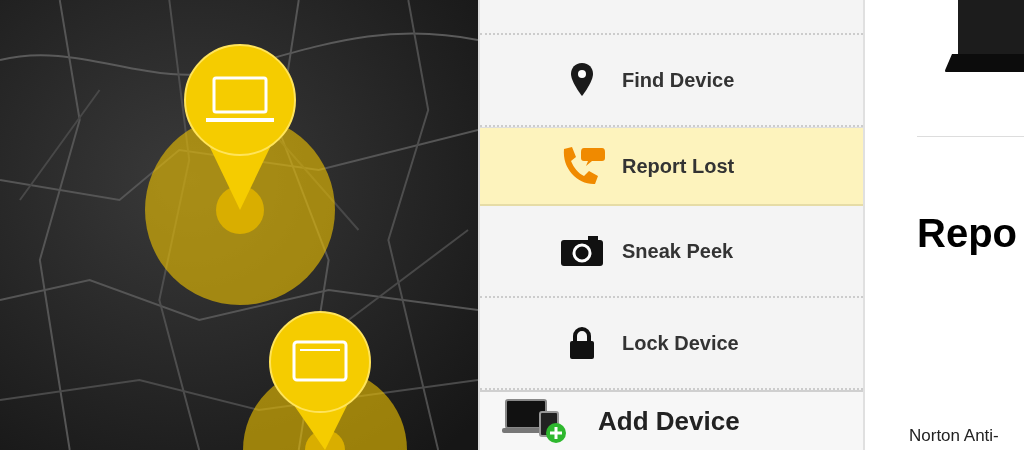 The width and height of the screenshot is (1024, 450). I want to click on menu-item: Sneak Peek, so click(671, 252).